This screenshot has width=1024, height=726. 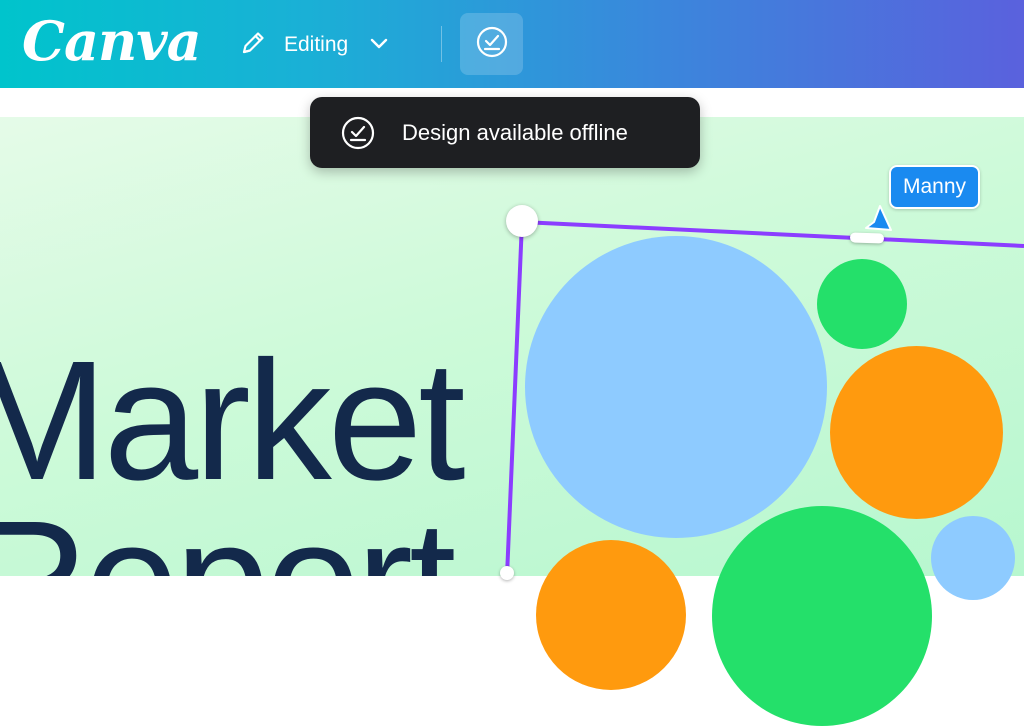 What do you see at coordinates (822, 616) in the screenshot?
I see `green-circle-bottom` at bounding box center [822, 616].